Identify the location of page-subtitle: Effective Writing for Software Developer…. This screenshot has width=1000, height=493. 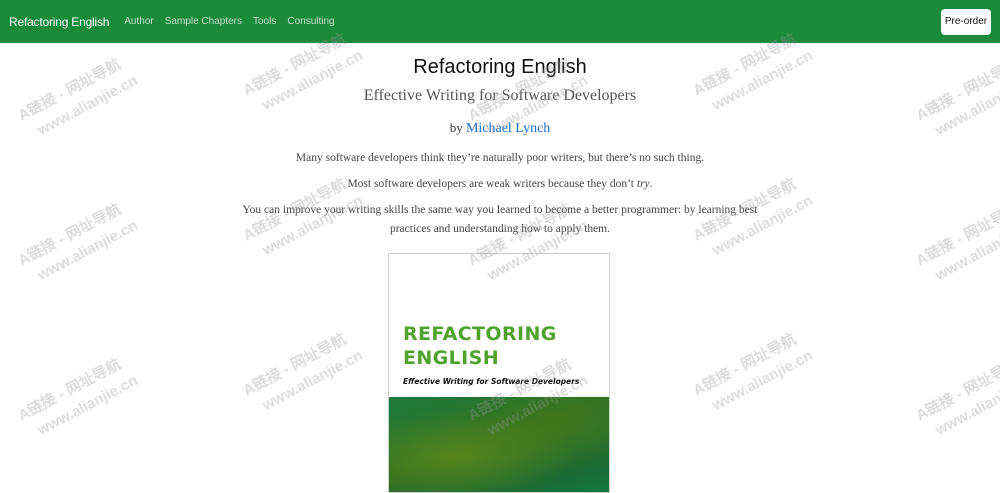
(500, 95).